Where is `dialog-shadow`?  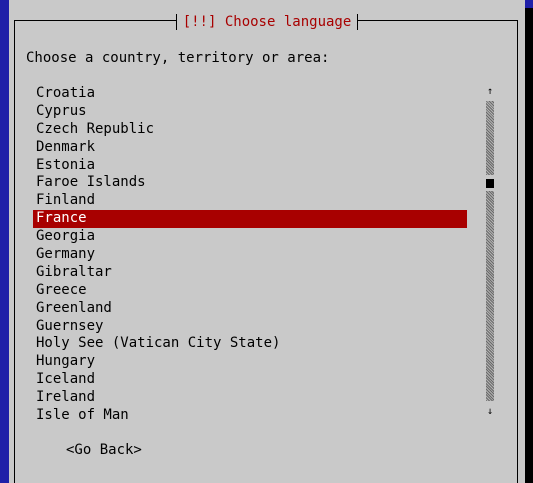
dialog-shadow is located at coordinates (529, 245).